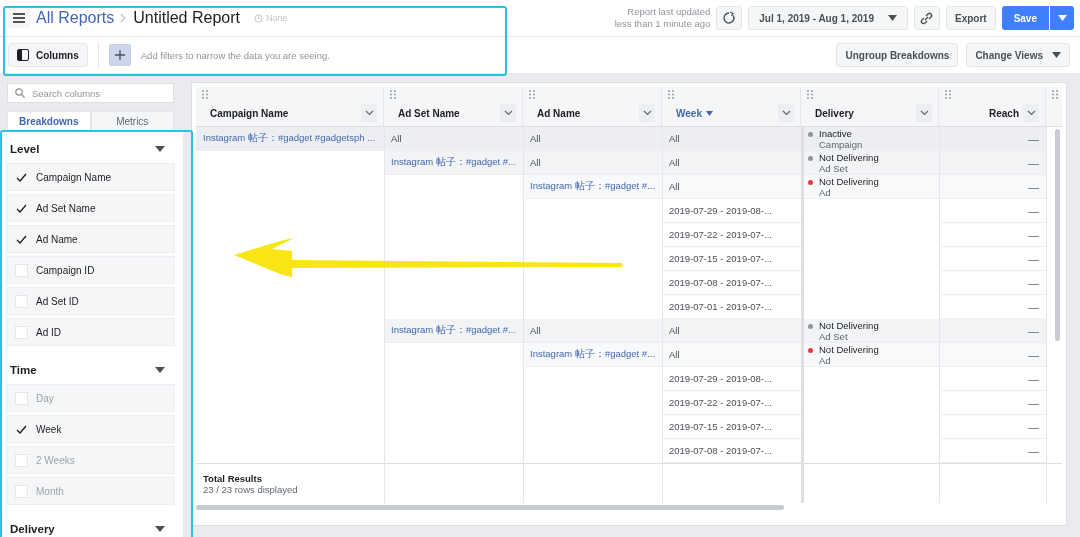 This screenshot has height=537, width=1080. I want to click on delivery-level: Campaign, so click(841, 144).